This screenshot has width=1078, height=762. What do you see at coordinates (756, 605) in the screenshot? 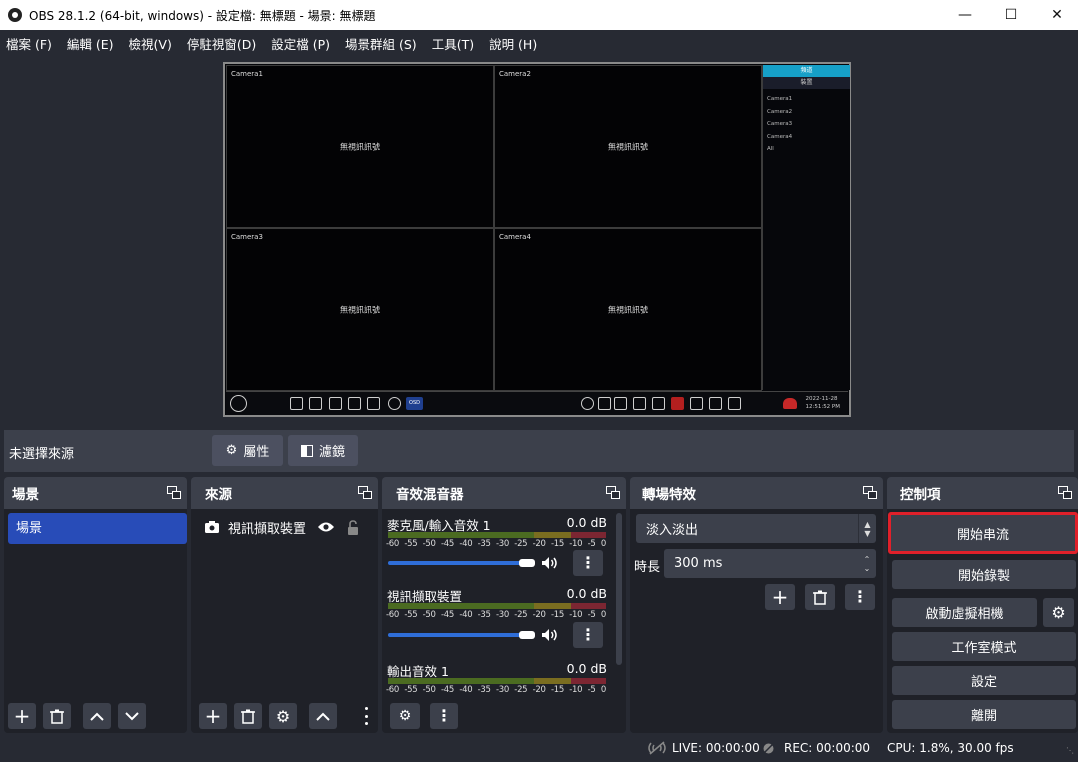
I see `transitions-dock: 轉場特效 淡入淡出 ▲ ▼ 時長 300 ms ⌃ ⌄ + ⋮` at bounding box center [756, 605].